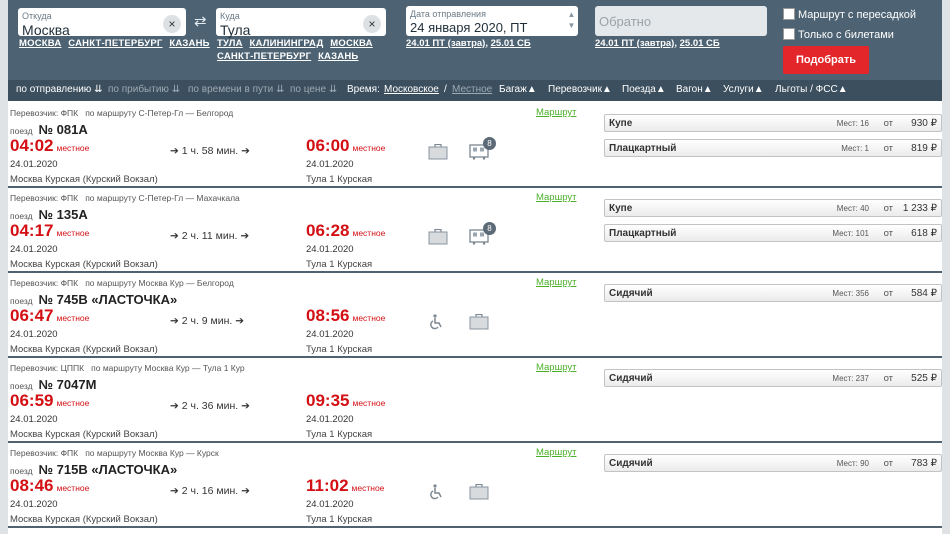 This screenshot has height=534, width=950. Describe the element at coordinates (472, 89) in the screenshot. I see `time-local-toggle: Местное` at that location.